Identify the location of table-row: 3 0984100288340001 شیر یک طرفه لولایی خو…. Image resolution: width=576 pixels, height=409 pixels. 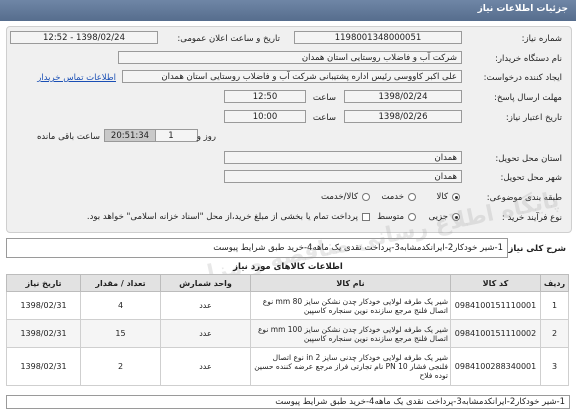
(287, 366).